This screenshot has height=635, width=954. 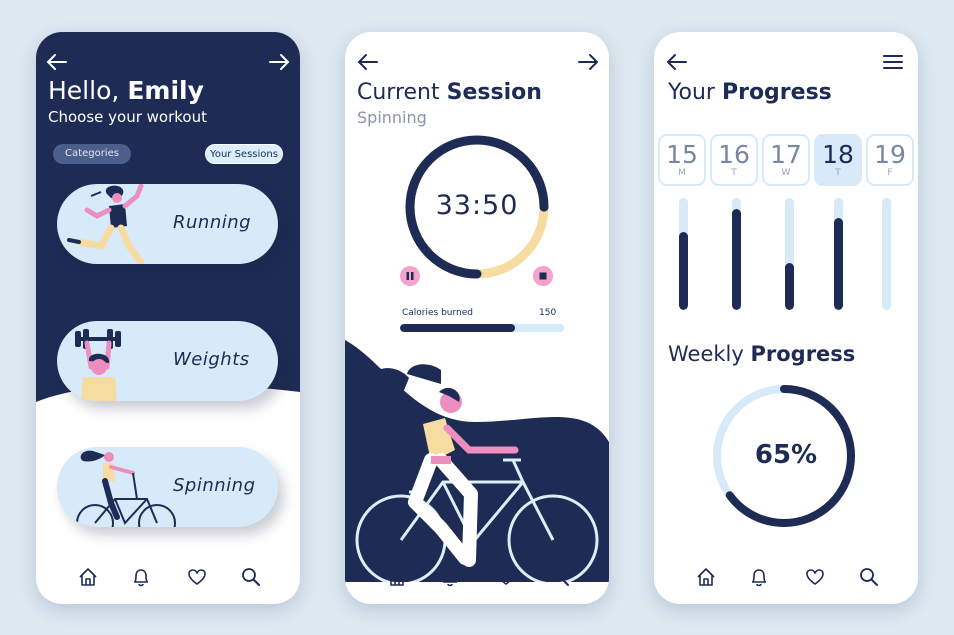 I want to click on calories-progress-bar, so click(x=482, y=328).